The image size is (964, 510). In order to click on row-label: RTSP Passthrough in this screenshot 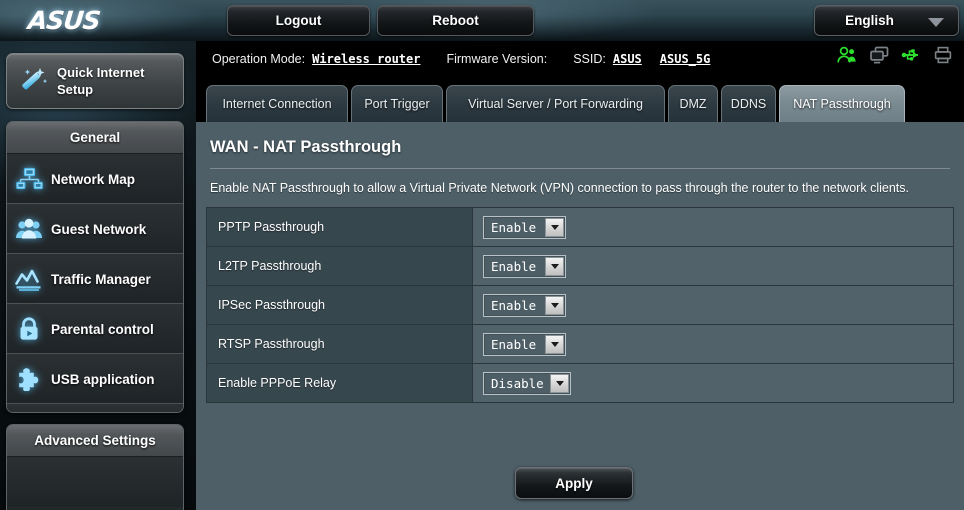, I will do `click(340, 344)`.